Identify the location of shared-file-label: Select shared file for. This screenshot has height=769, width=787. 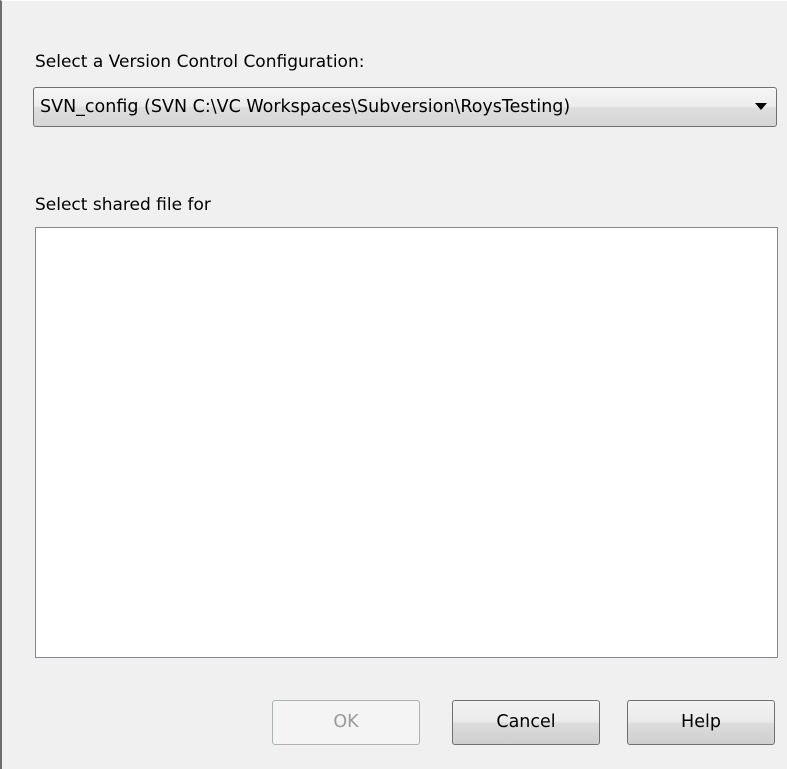
(123, 205).